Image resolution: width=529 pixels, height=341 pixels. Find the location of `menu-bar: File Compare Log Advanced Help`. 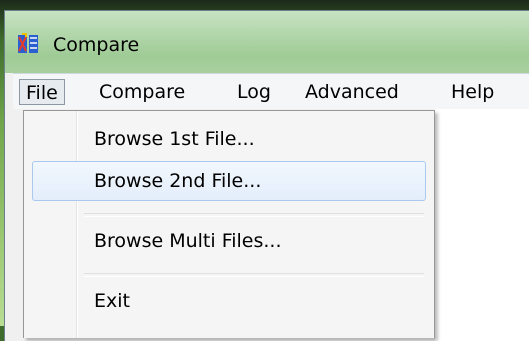

menu-bar: File Compare Log Advanced Help is located at coordinates (271, 91).